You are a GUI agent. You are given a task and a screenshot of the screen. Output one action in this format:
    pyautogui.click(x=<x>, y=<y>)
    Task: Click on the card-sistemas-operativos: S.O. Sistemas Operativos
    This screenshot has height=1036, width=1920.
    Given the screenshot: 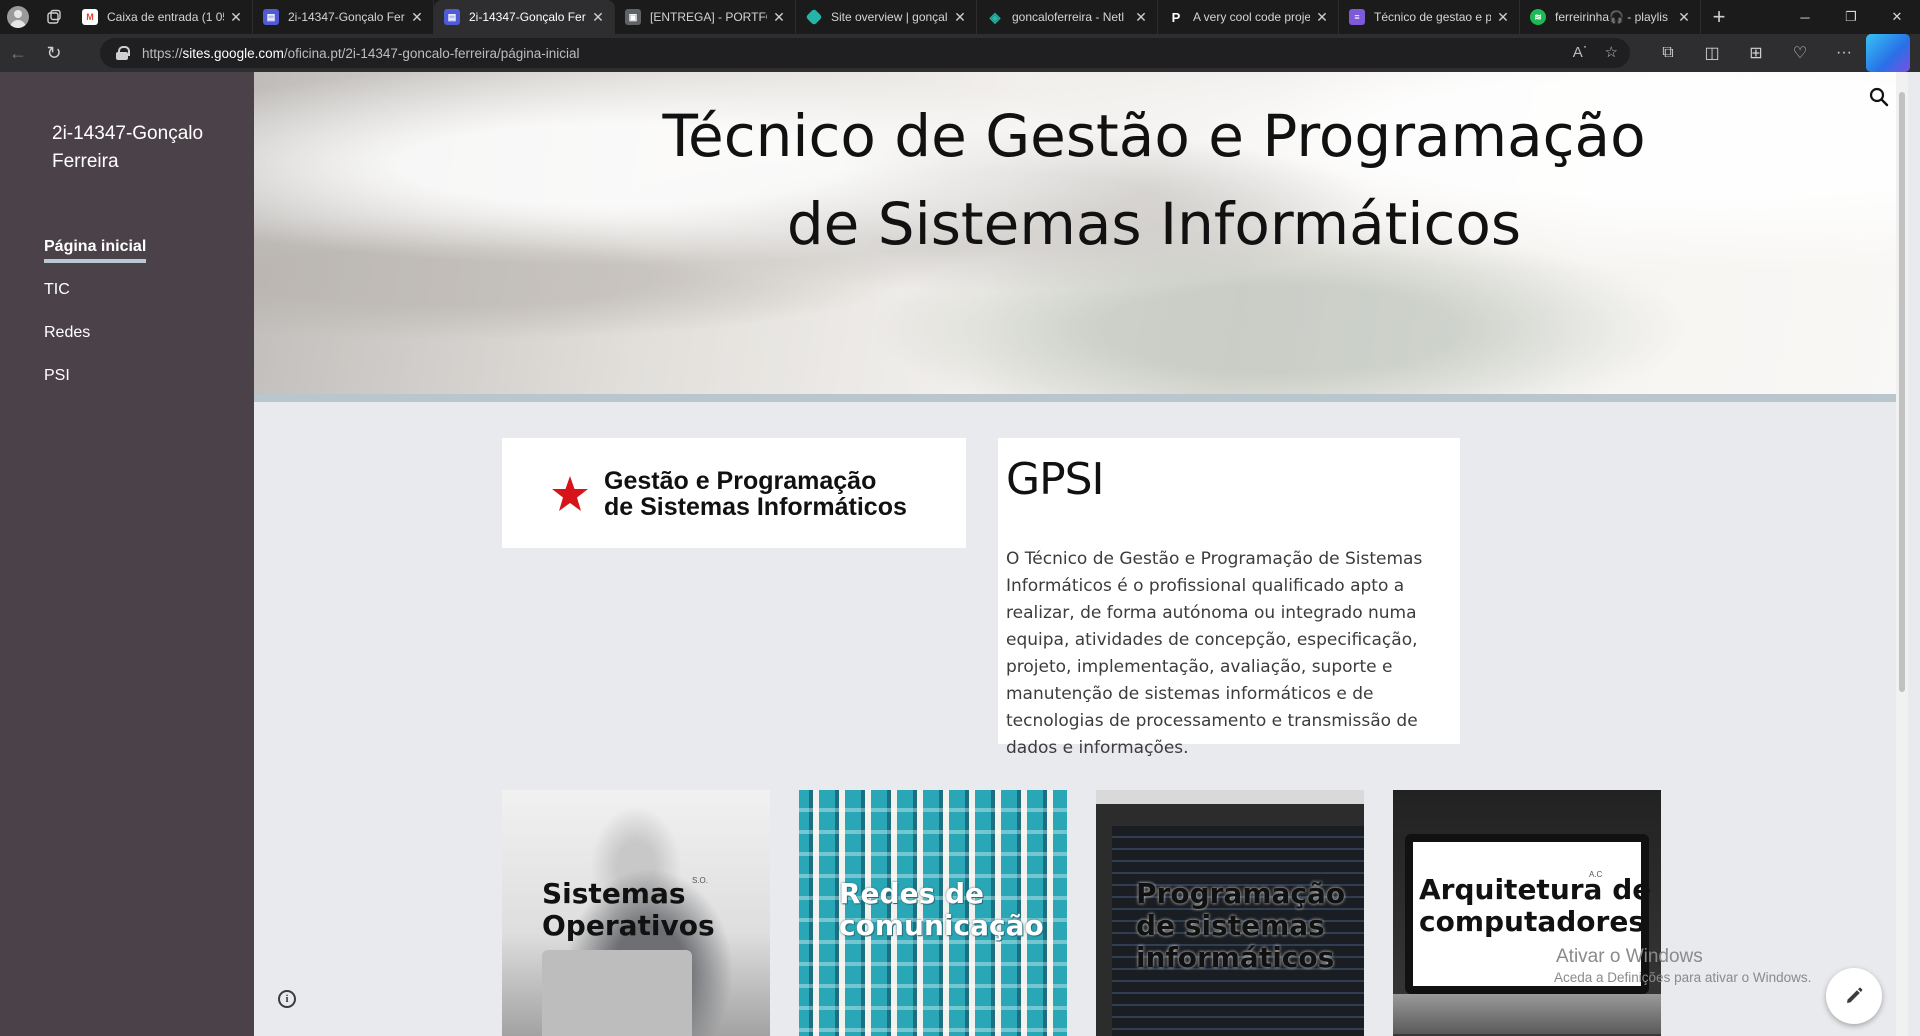 What is the action you would take?
    pyautogui.click(x=636, y=913)
    